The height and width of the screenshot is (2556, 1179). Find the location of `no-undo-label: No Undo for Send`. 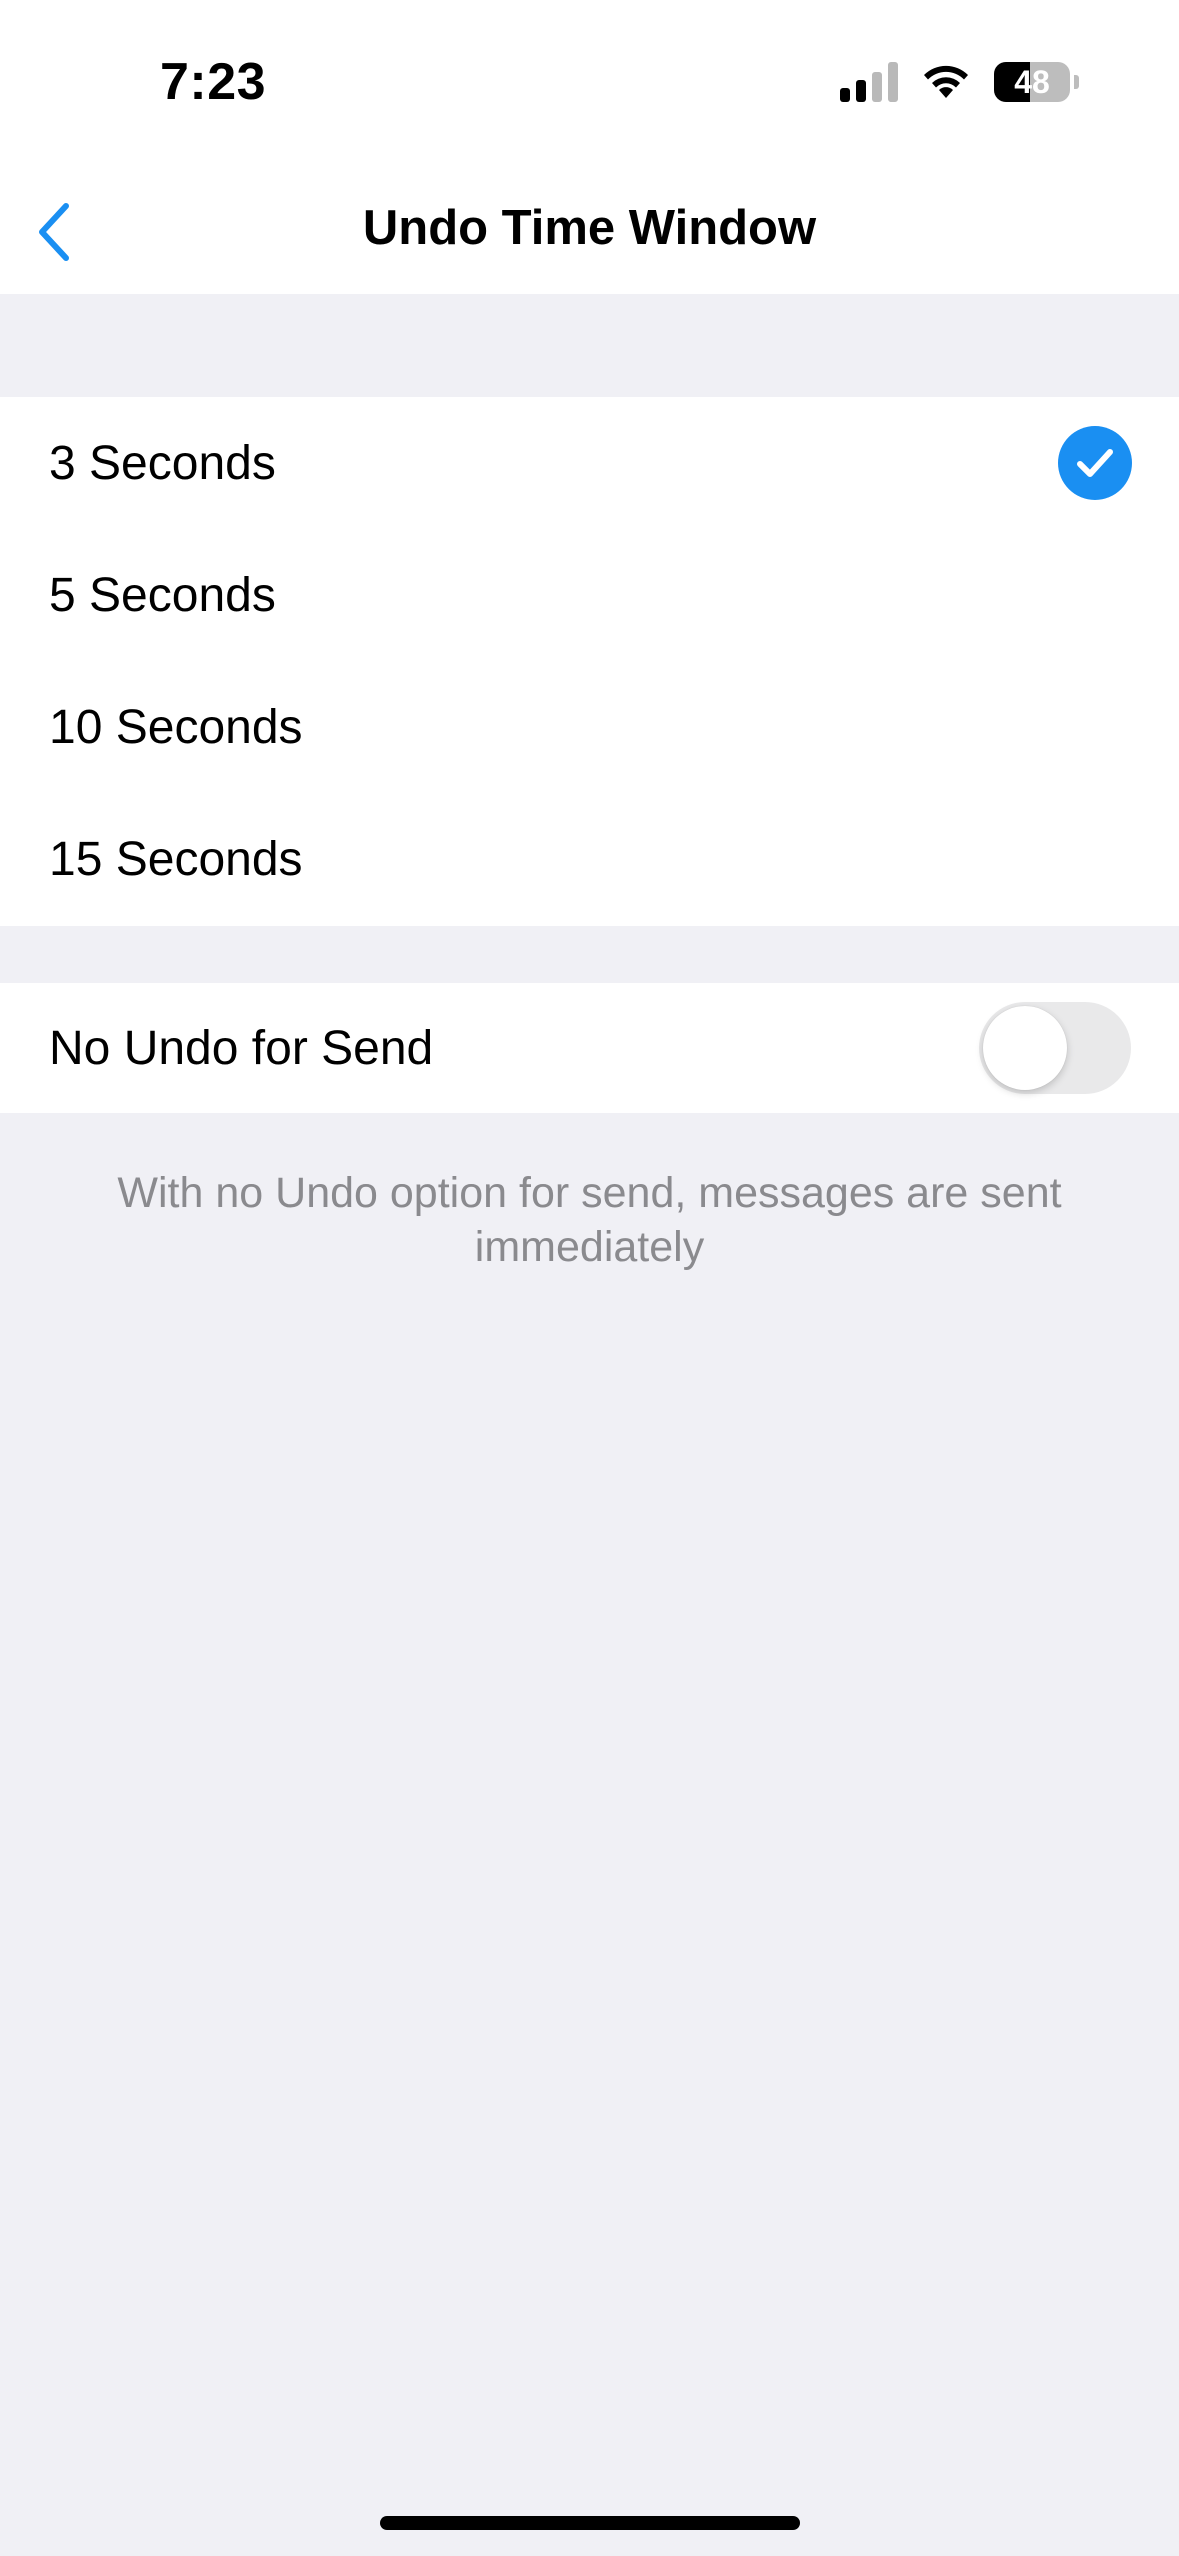

no-undo-label: No Undo for Send is located at coordinates (241, 1048).